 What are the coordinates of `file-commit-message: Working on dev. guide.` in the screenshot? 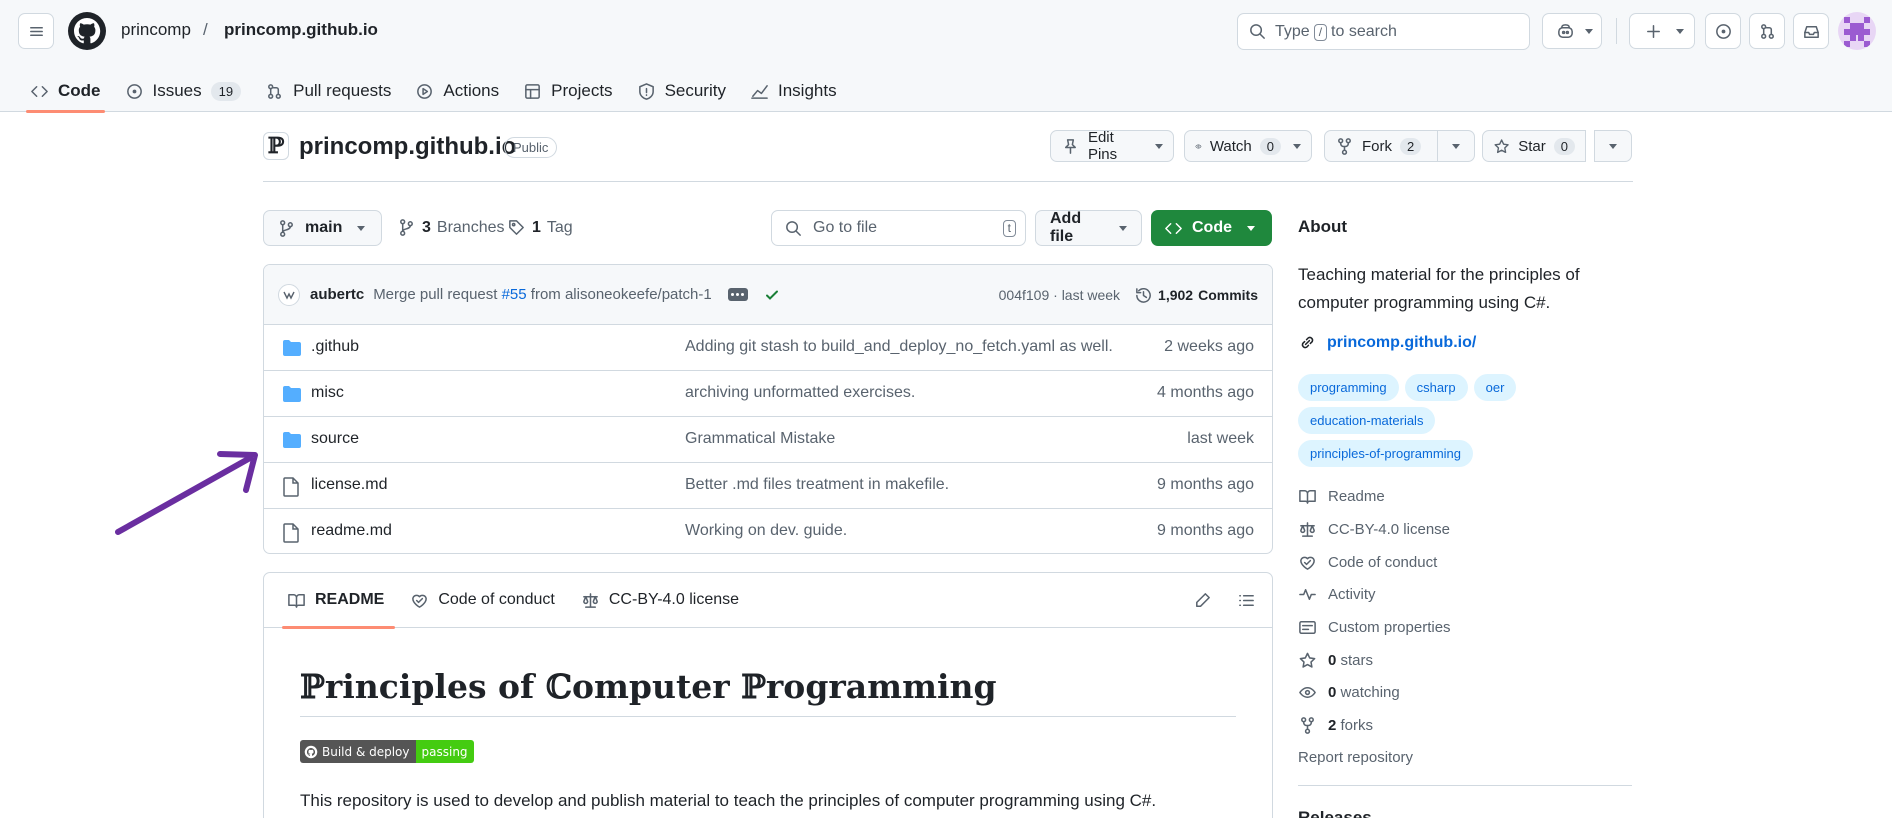 It's located at (766, 531).